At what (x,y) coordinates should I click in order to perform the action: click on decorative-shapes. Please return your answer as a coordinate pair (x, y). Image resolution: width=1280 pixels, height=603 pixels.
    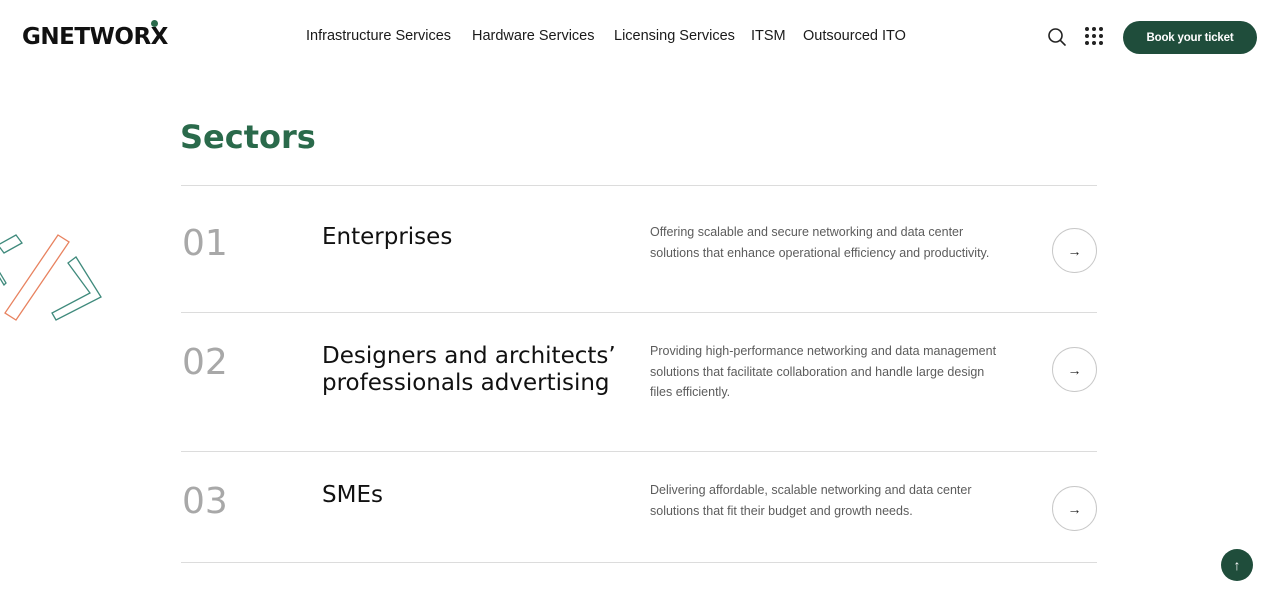
    Looking at the image, I should click on (51, 277).